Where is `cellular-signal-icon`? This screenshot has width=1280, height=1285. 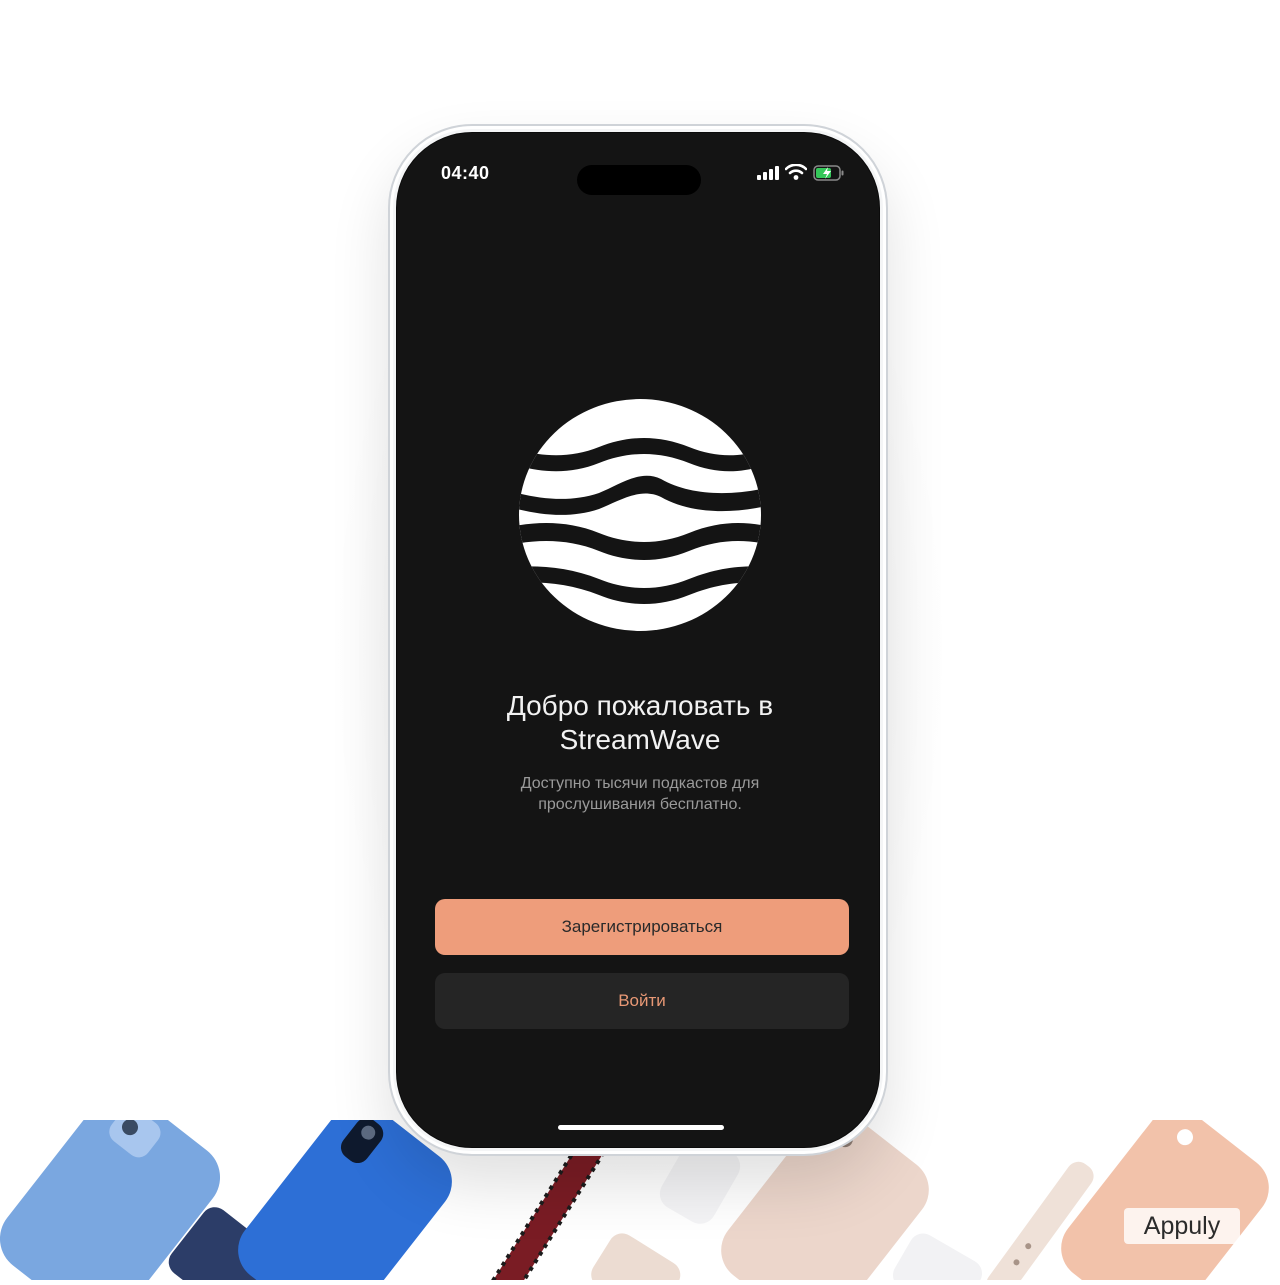
cellular-signal-icon is located at coordinates (768, 173).